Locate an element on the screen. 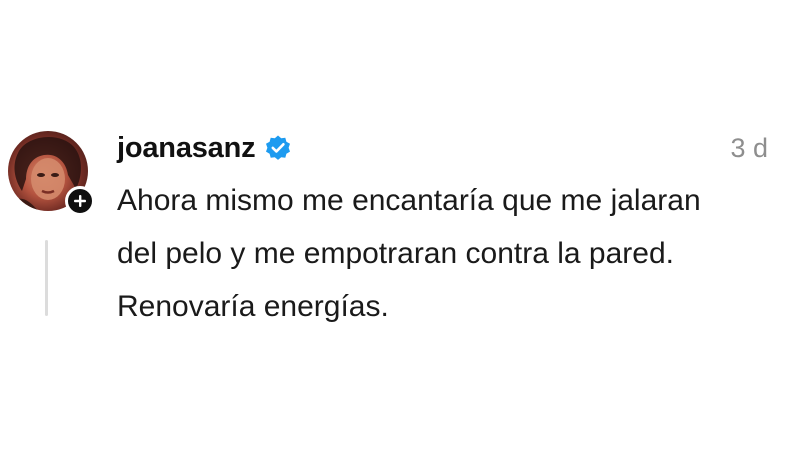  comment-line: Ahora mismo me encantaría que me jalaran is located at coordinates (409, 200).